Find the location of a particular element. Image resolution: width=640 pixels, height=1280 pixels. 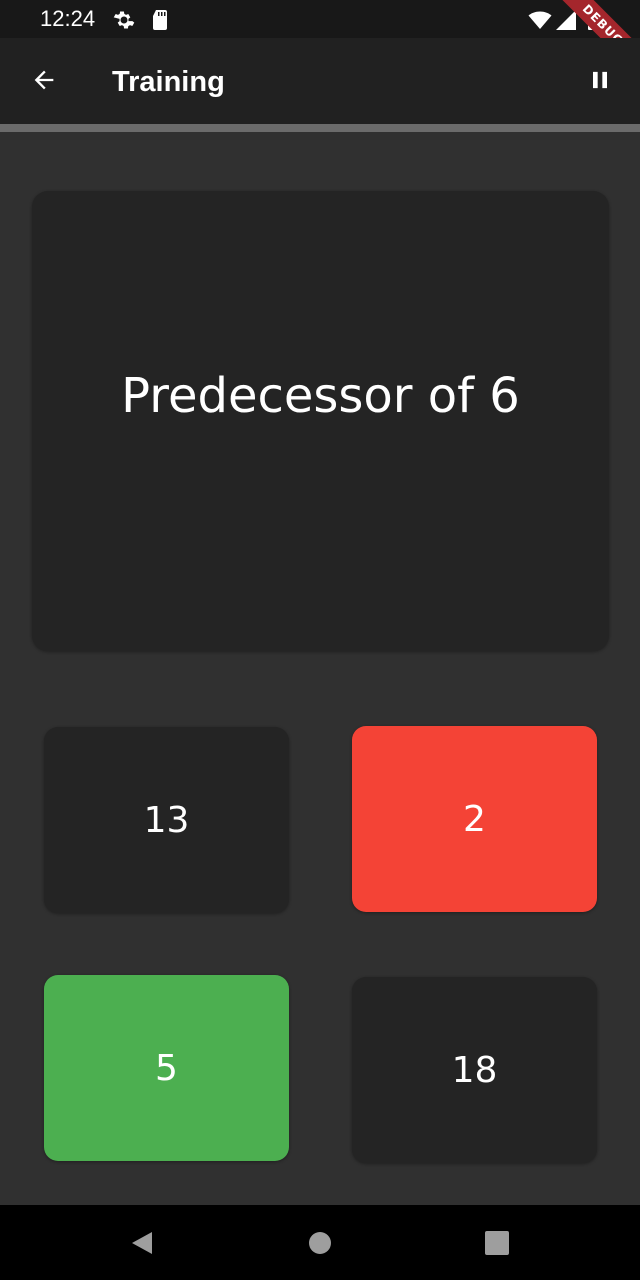

page-title: Training is located at coordinates (168, 82).